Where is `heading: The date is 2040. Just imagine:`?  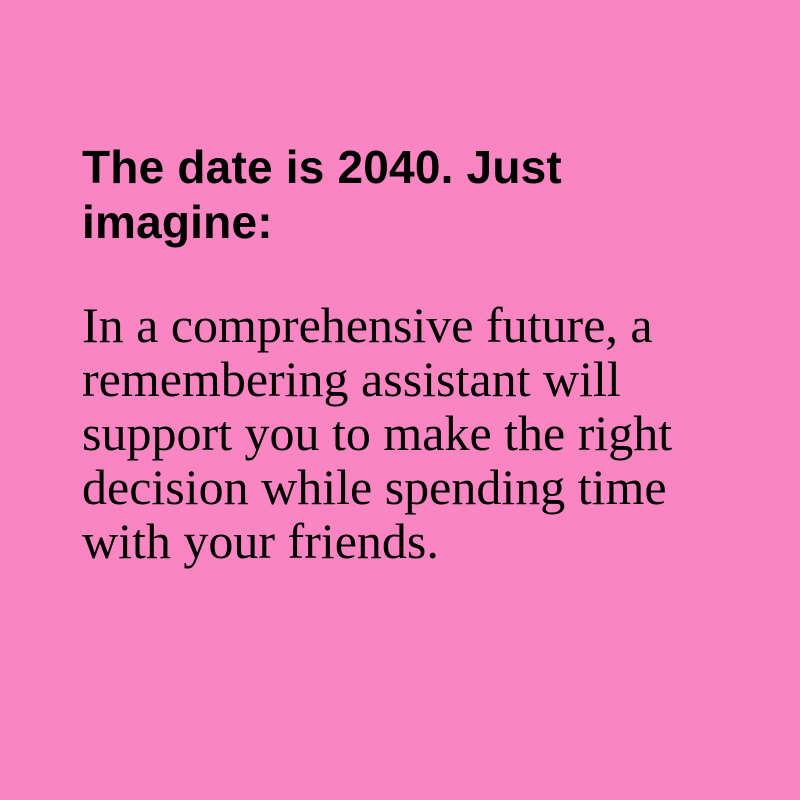 heading: The date is 2040. Just imagine: is located at coordinates (322, 194).